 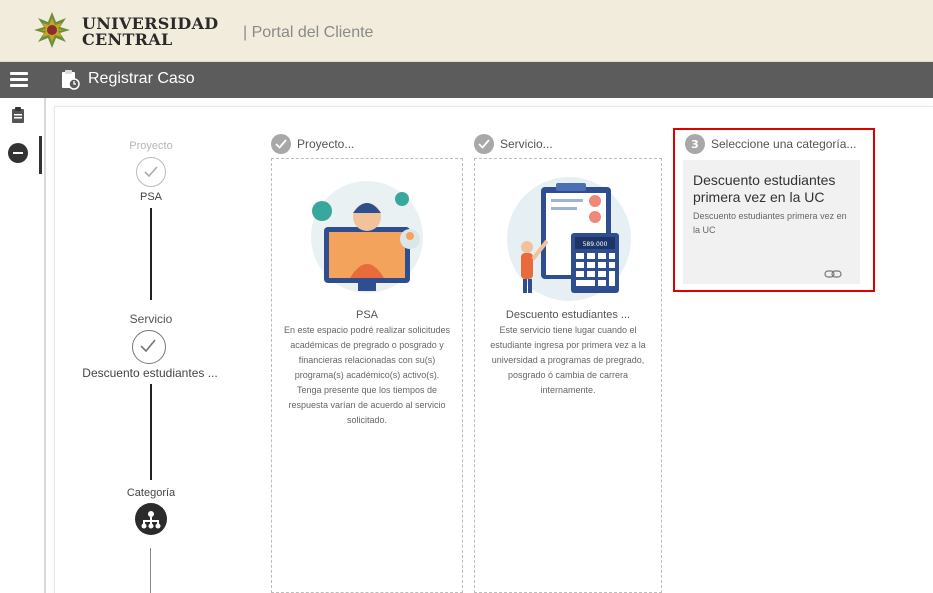 I want to click on step-3-number-badge: 3, so click(x=695, y=144).